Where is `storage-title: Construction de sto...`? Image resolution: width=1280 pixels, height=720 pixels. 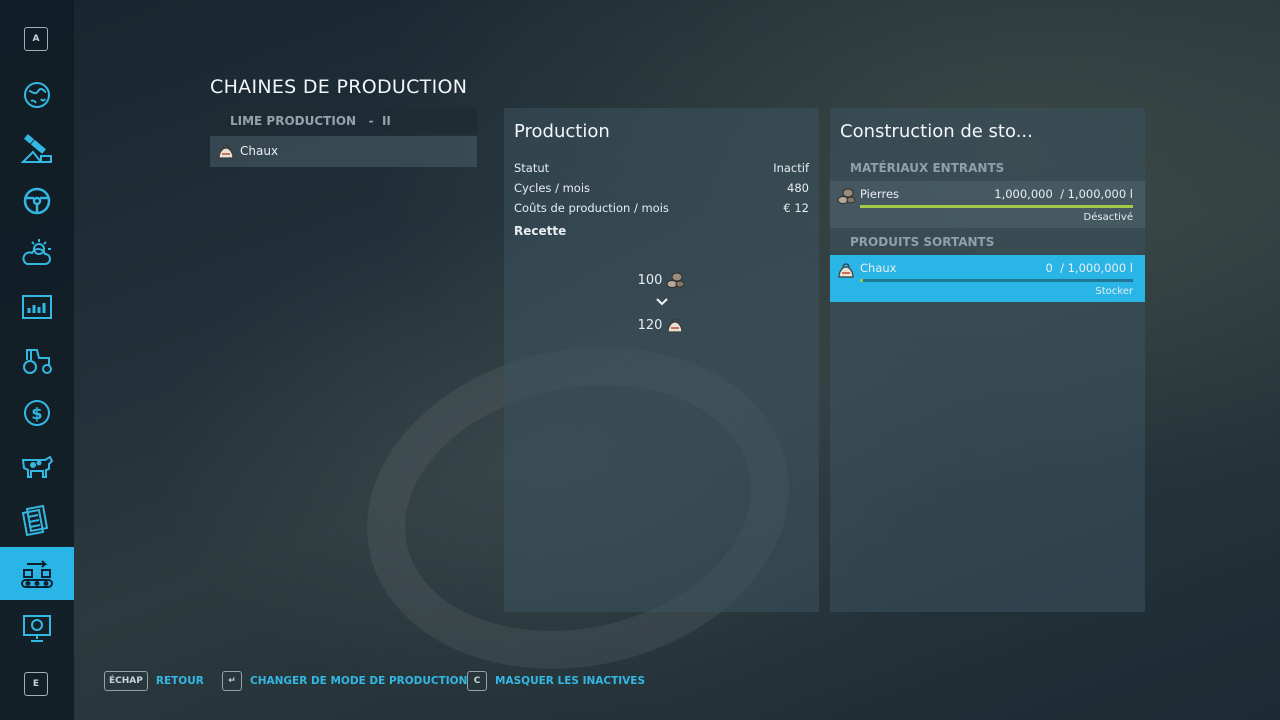 storage-title: Construction de sto... is located at coordinates (936, 131).